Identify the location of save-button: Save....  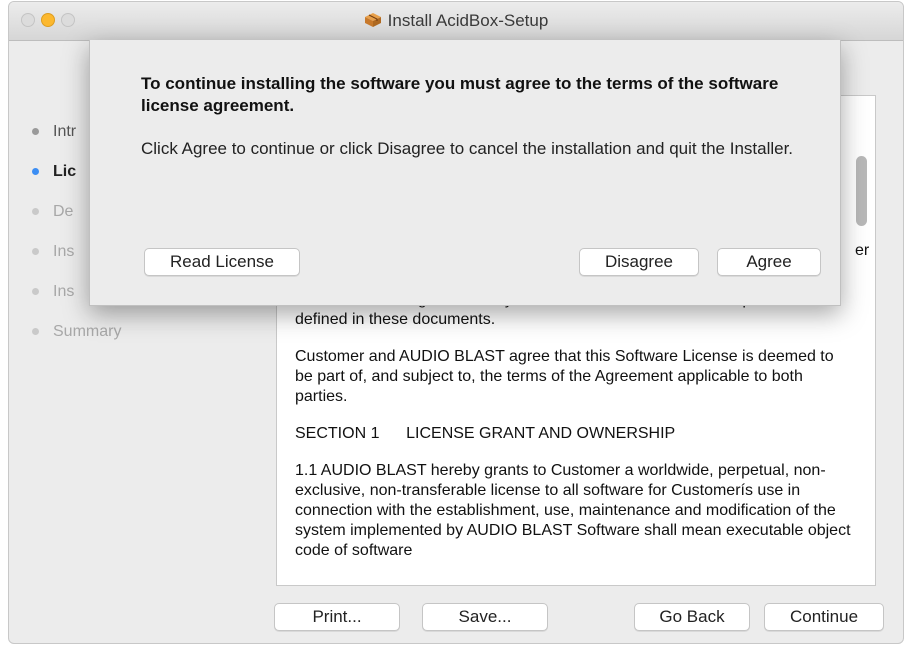
(485, 617).